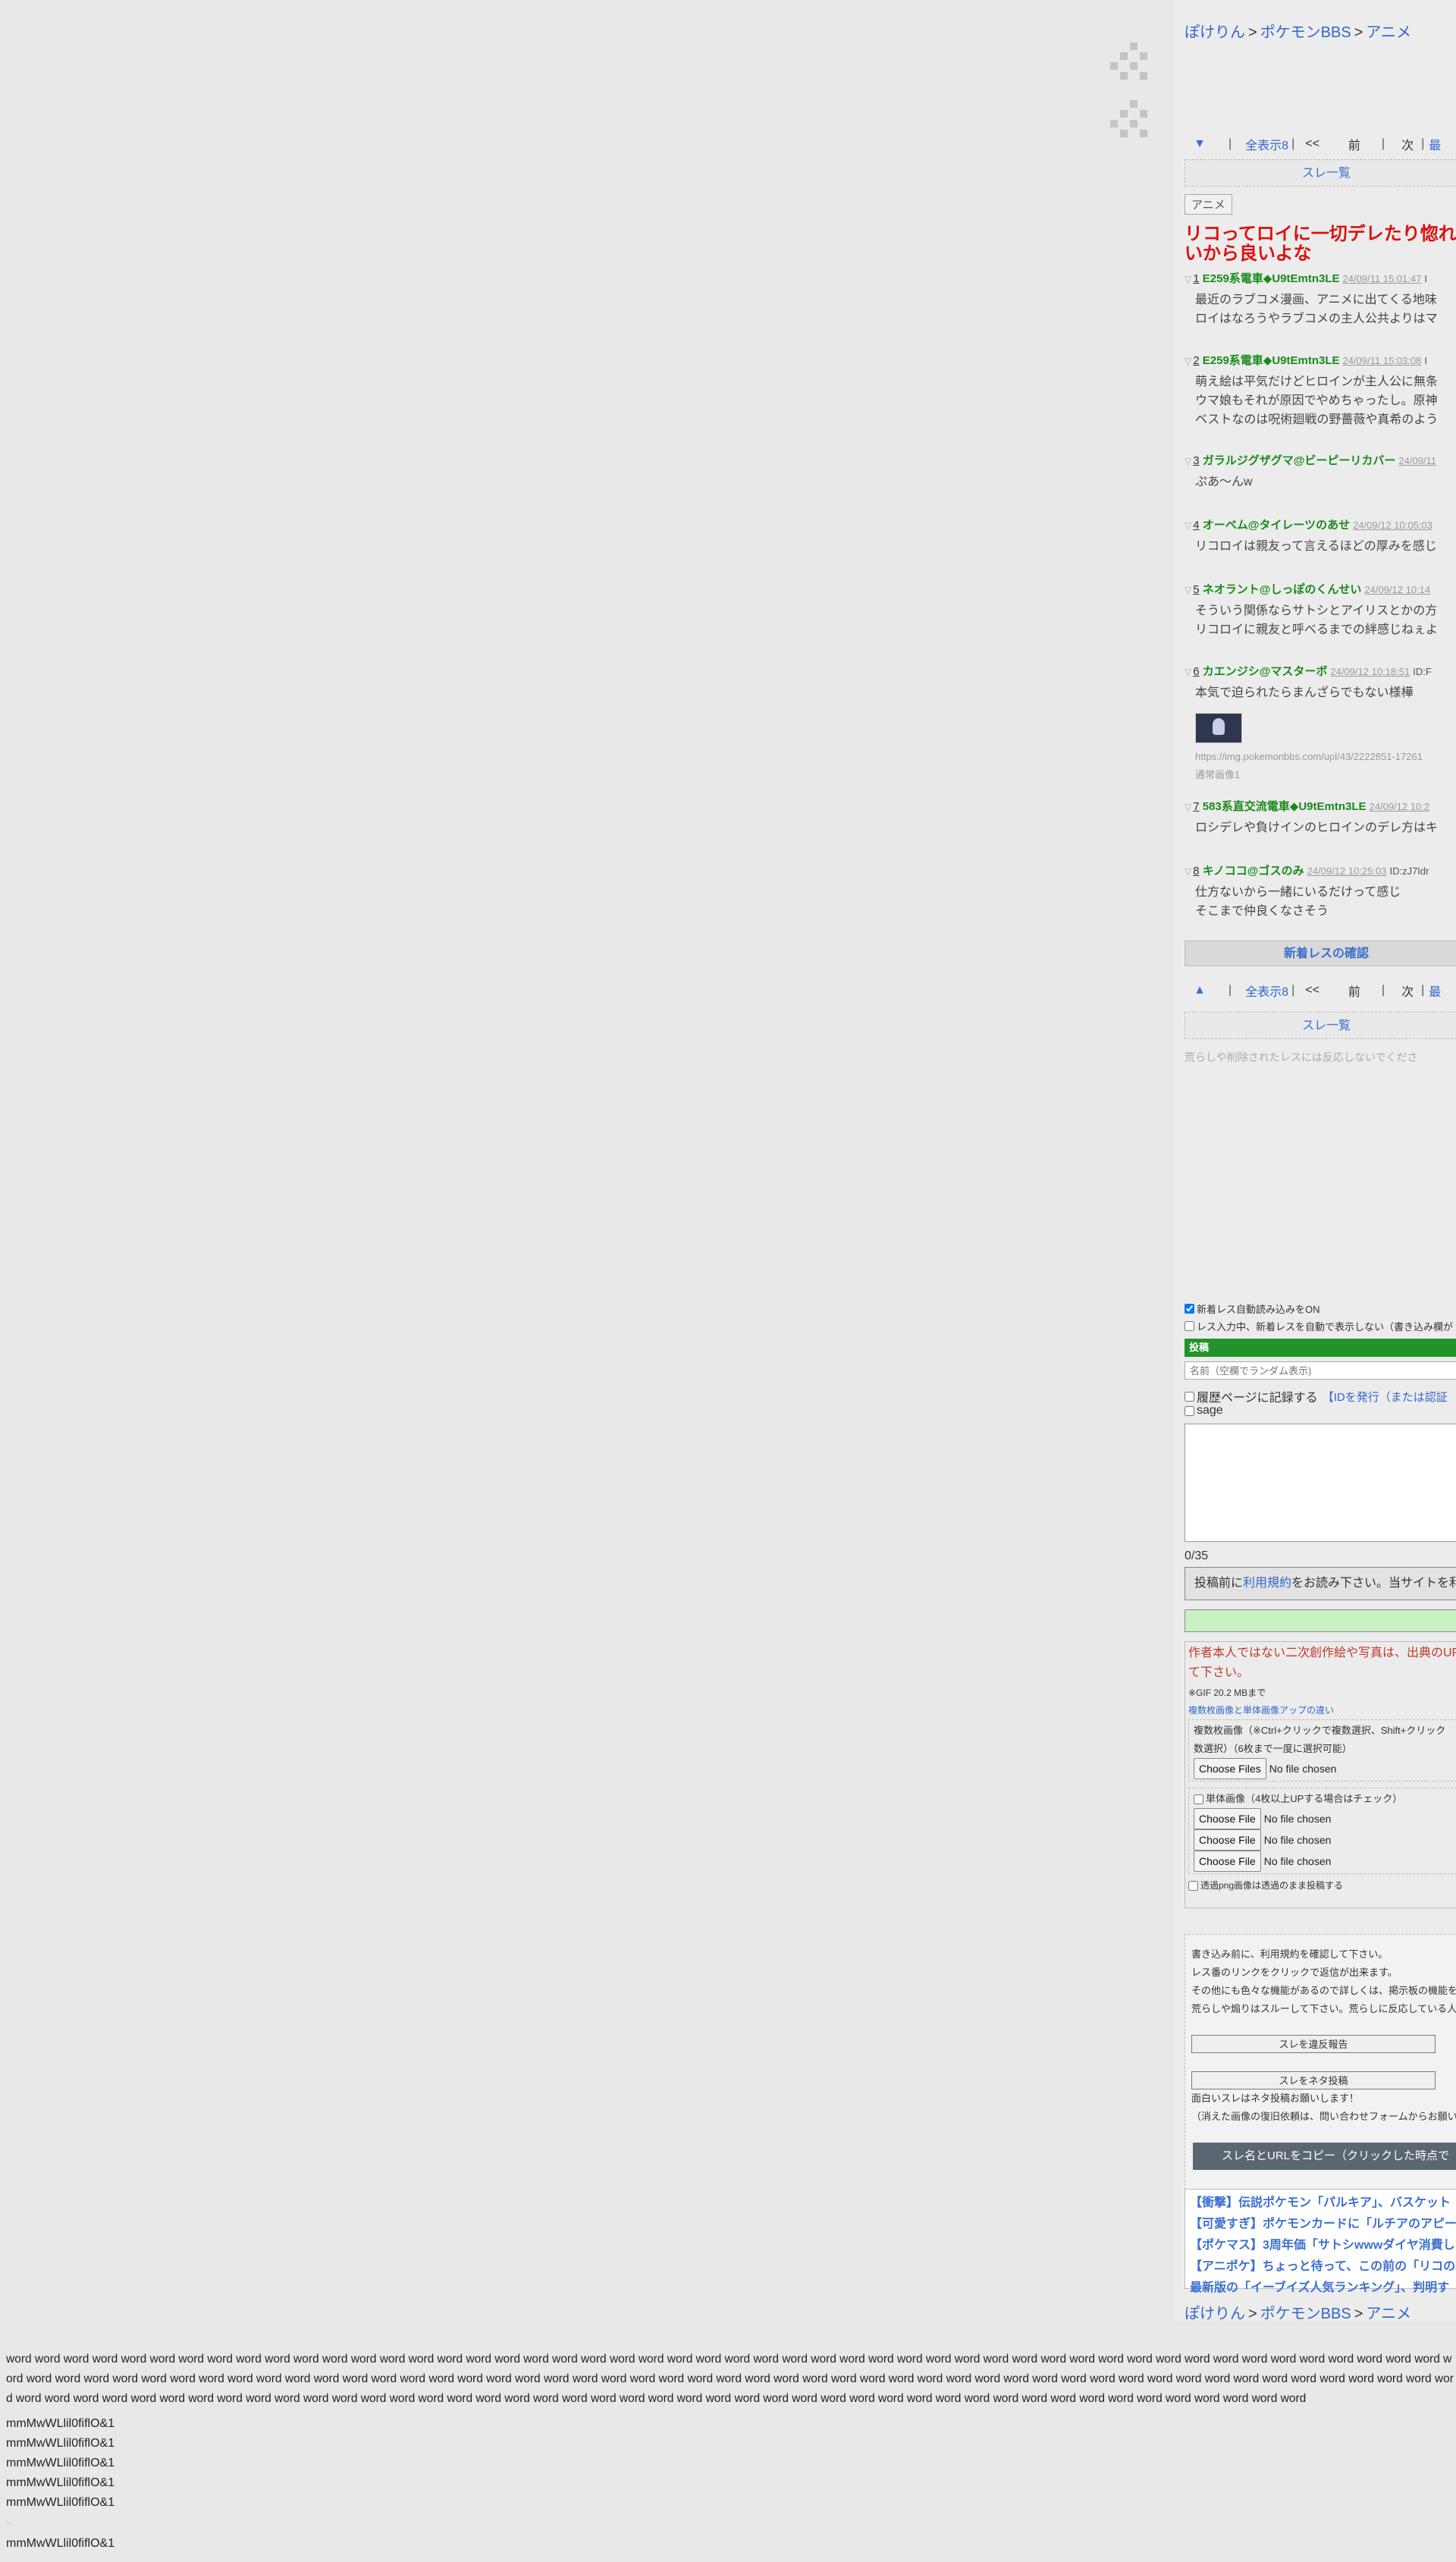 The width and height of the screenshot is (1456, 2562). I want to click on troll-note: 荒らしや削除されたレスには反応しないでくださ, so click(1301, 1057).